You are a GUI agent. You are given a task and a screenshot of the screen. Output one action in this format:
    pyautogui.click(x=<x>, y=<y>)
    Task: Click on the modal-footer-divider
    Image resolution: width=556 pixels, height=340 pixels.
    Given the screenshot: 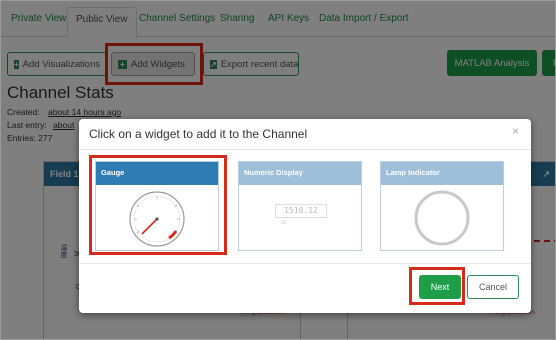 What is the action you would take?
    pyautogui.click(x=305, y=263)
    